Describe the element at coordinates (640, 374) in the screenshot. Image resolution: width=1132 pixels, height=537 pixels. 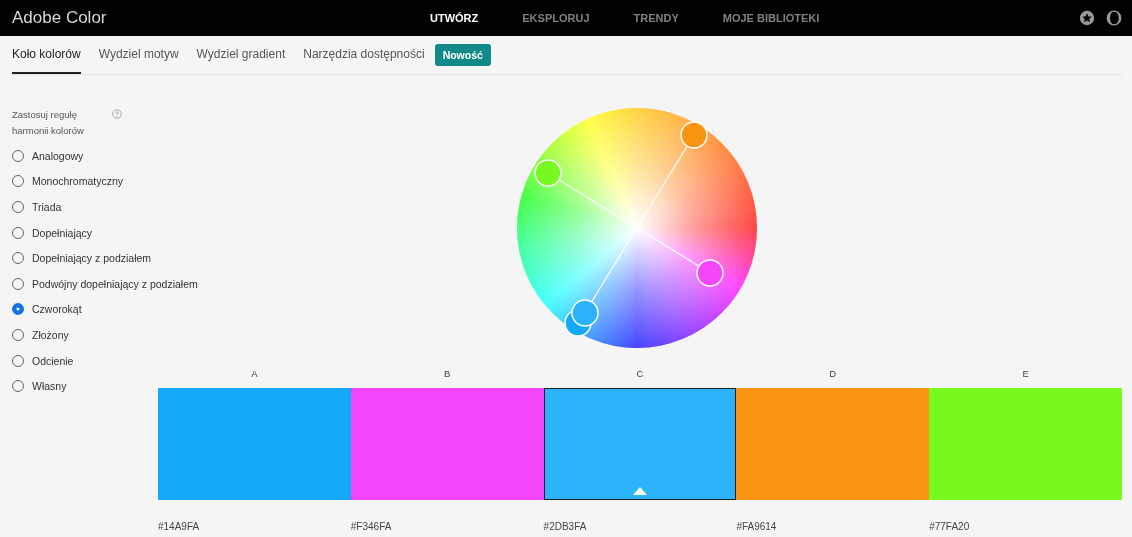
I see `swatch-label: C` at that location.